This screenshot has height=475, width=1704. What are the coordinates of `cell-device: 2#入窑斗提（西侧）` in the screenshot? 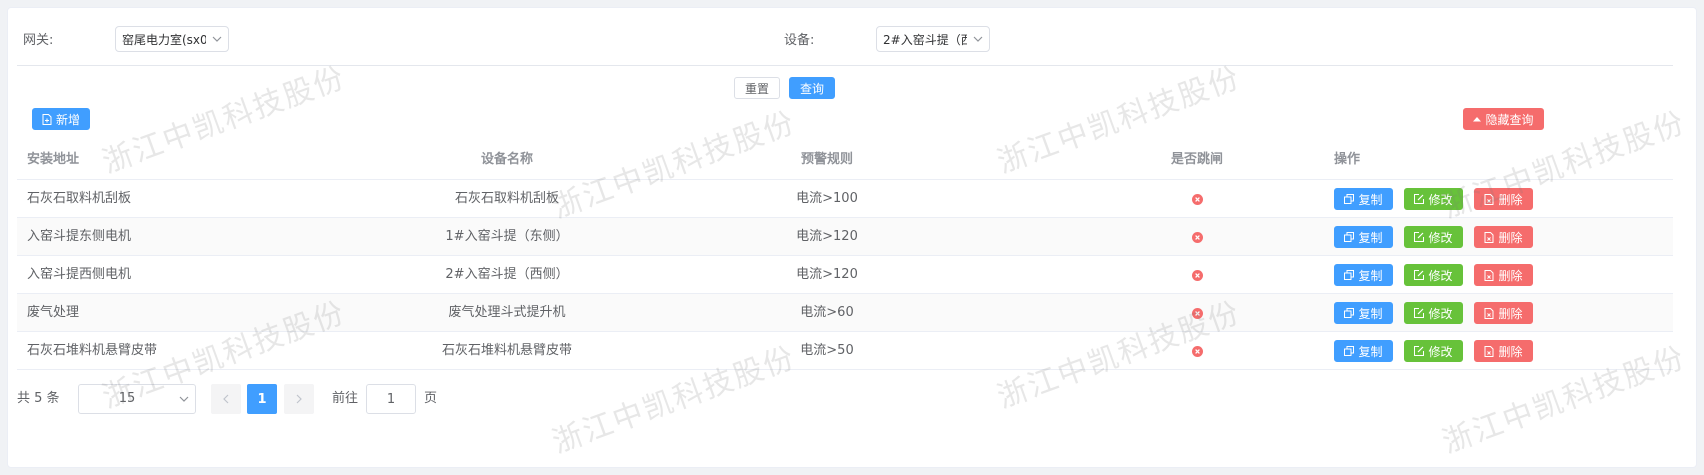 It's located at (507, 274).